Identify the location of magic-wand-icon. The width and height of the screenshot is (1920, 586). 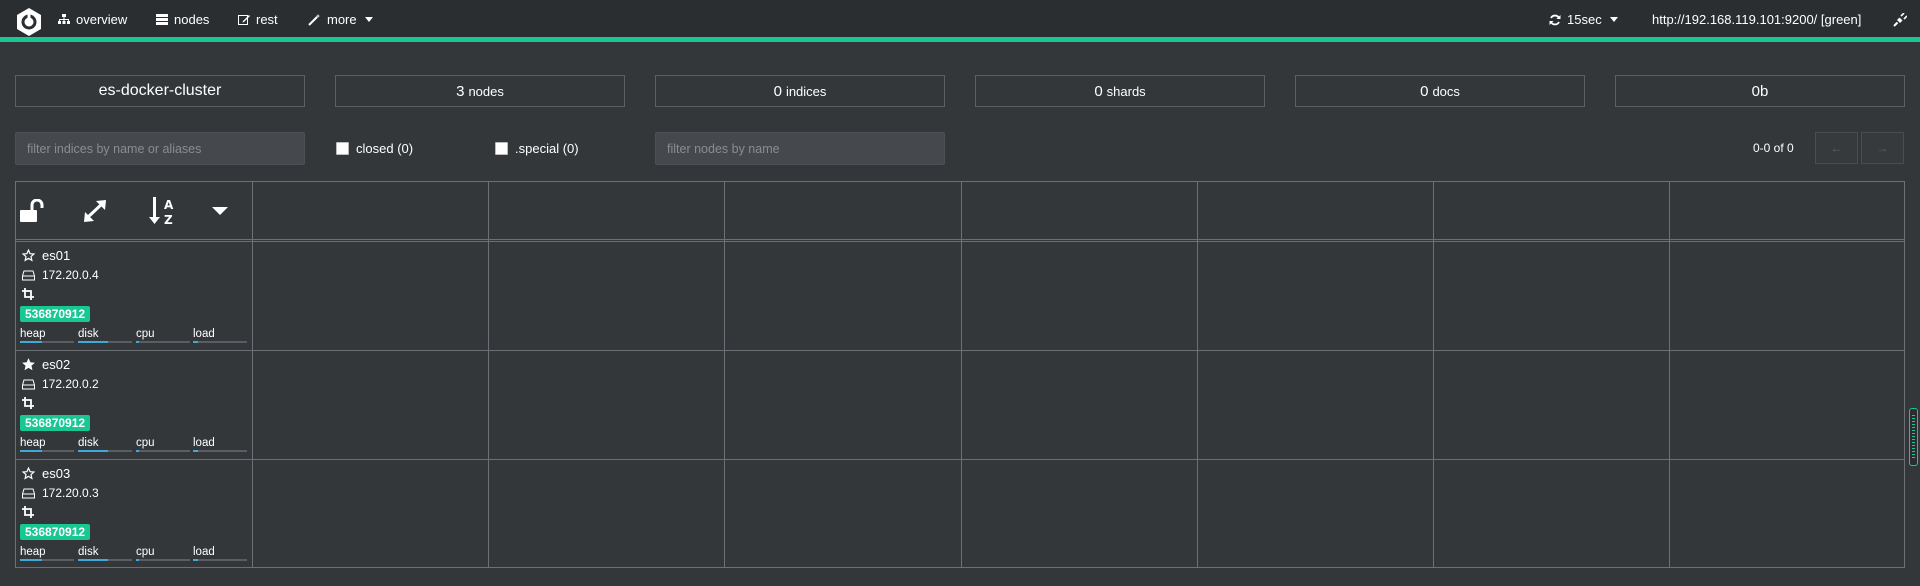
(314, 19).